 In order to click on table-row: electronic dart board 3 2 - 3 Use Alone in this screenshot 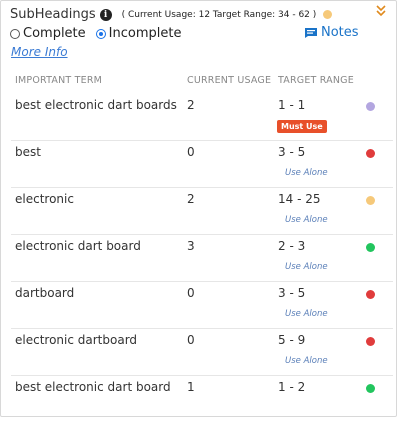, I will do `click(202, 258)`.